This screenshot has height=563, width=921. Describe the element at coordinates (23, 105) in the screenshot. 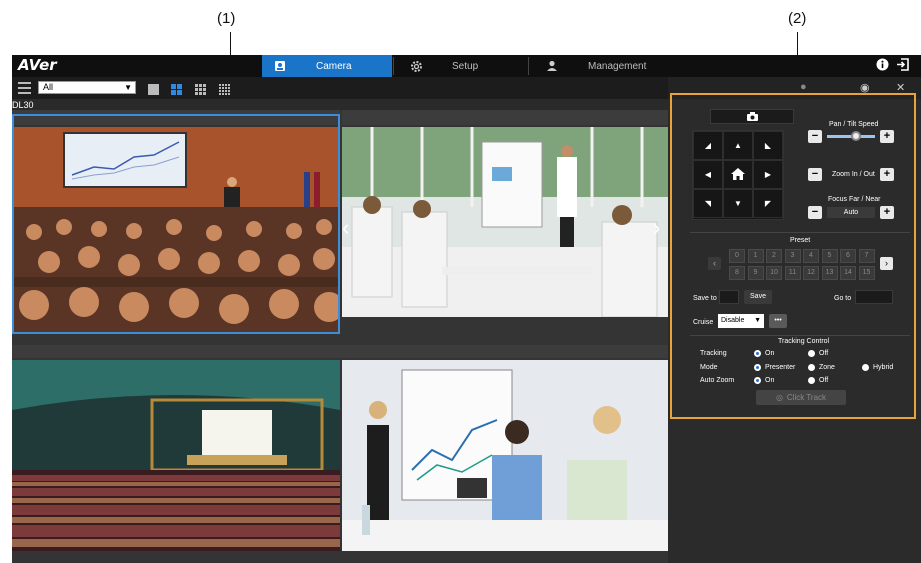

I see `device-label: DL30` at that location.